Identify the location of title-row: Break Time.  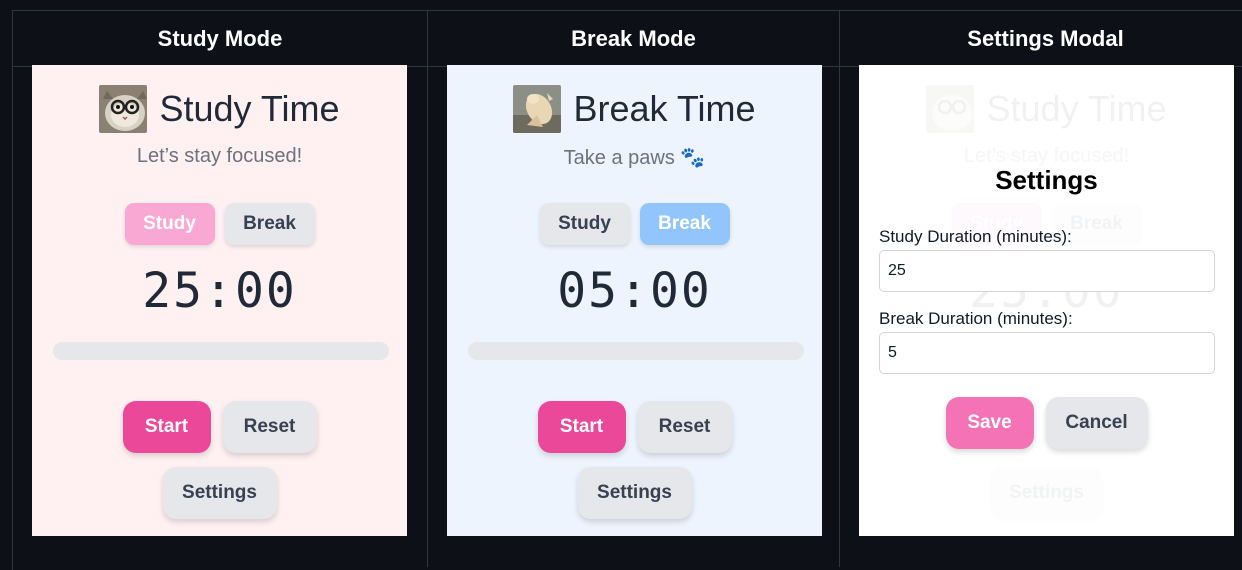
(634, 109).